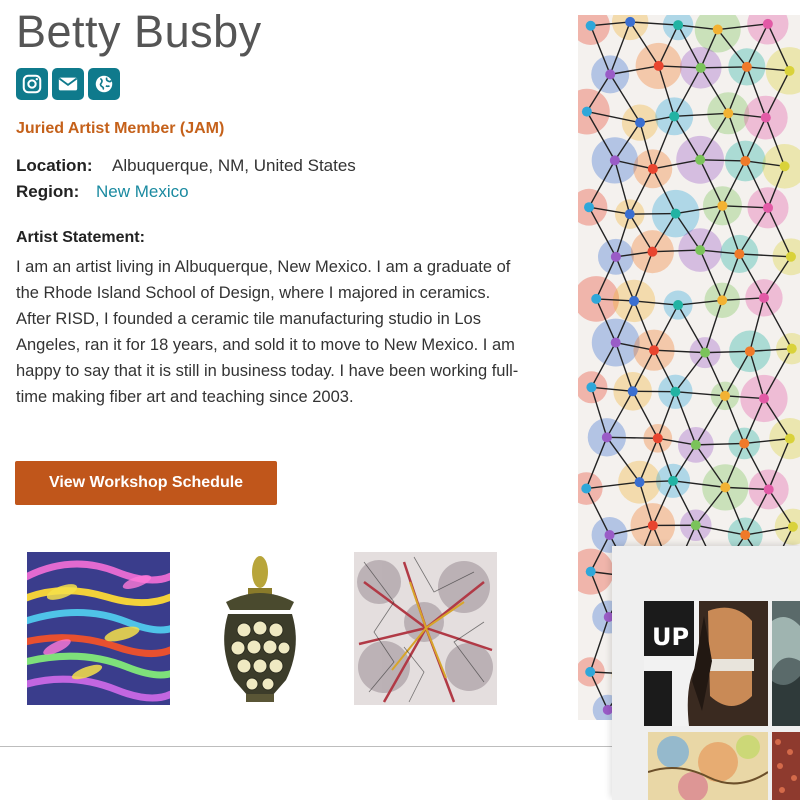  I want to click on gallery-tile-poster: UP, so click(706, 663).